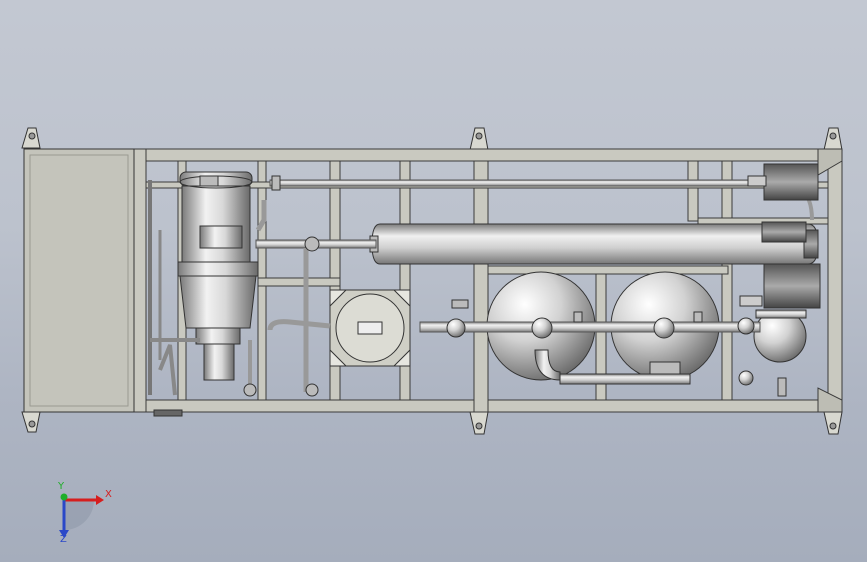 This screenshot has width=867, height=562. What do you see at coordinates (64, 497) in the screenshot?
I see `y-axis-icon` at bounding box center [64, 497].